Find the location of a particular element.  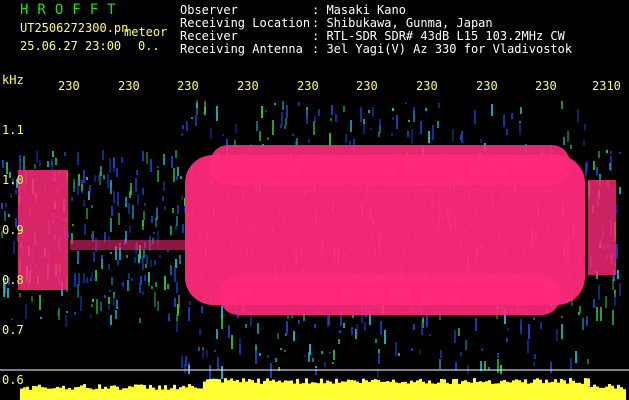

antenna-label: Receiving Antenna is located at coordinates (241, 49).